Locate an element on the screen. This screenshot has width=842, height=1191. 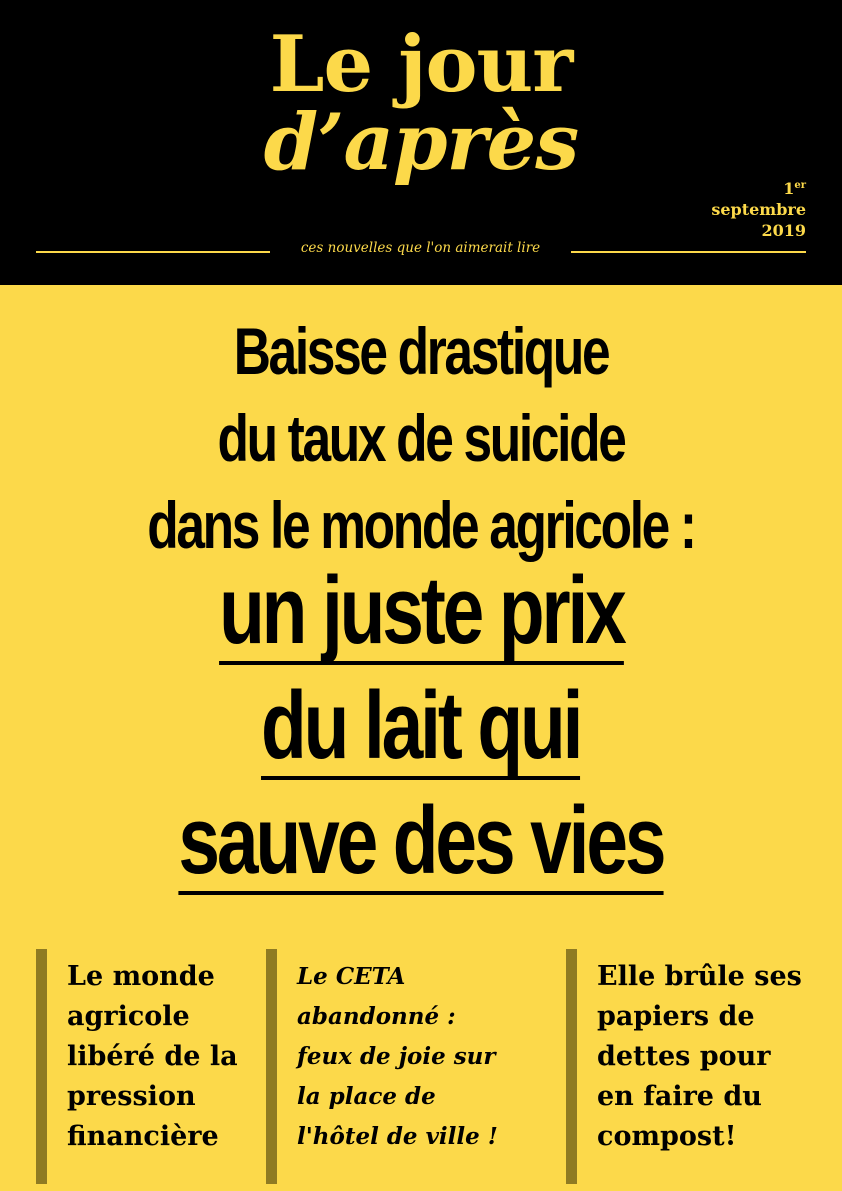
issue-date: 1er septembre 2019 is located at coordinates (758, 209).